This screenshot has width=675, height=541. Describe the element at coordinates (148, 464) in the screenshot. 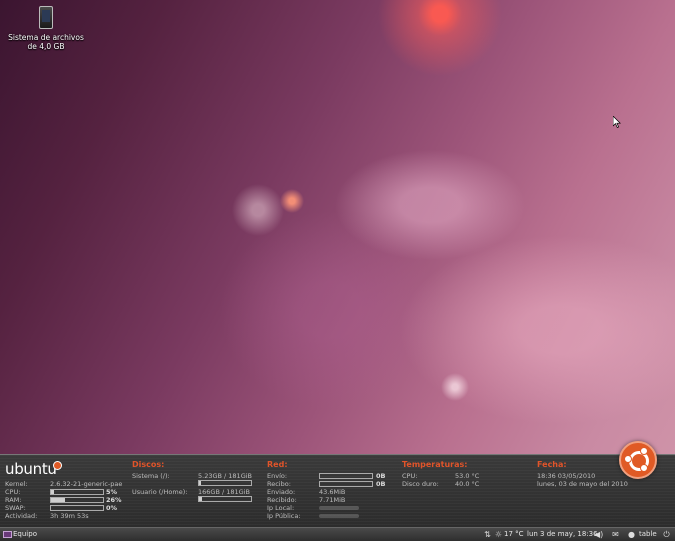

I see `disks-title: Discos:` at that location.